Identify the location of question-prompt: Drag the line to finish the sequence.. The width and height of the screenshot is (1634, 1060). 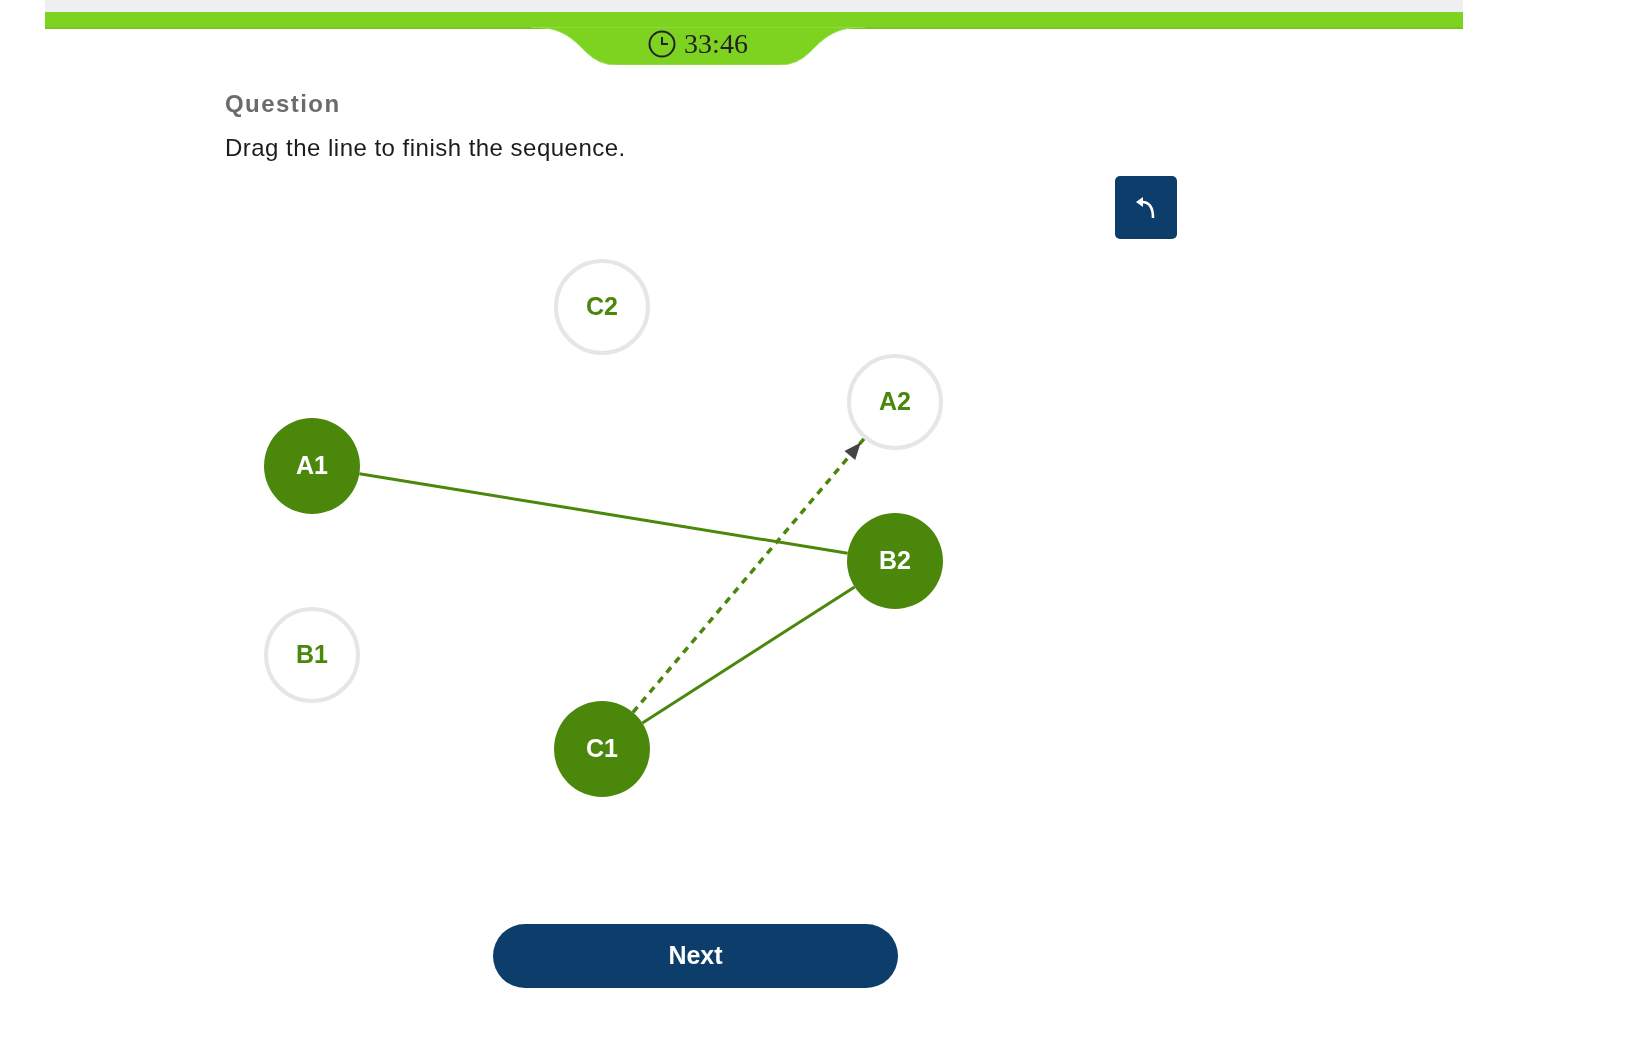
(425, 148).